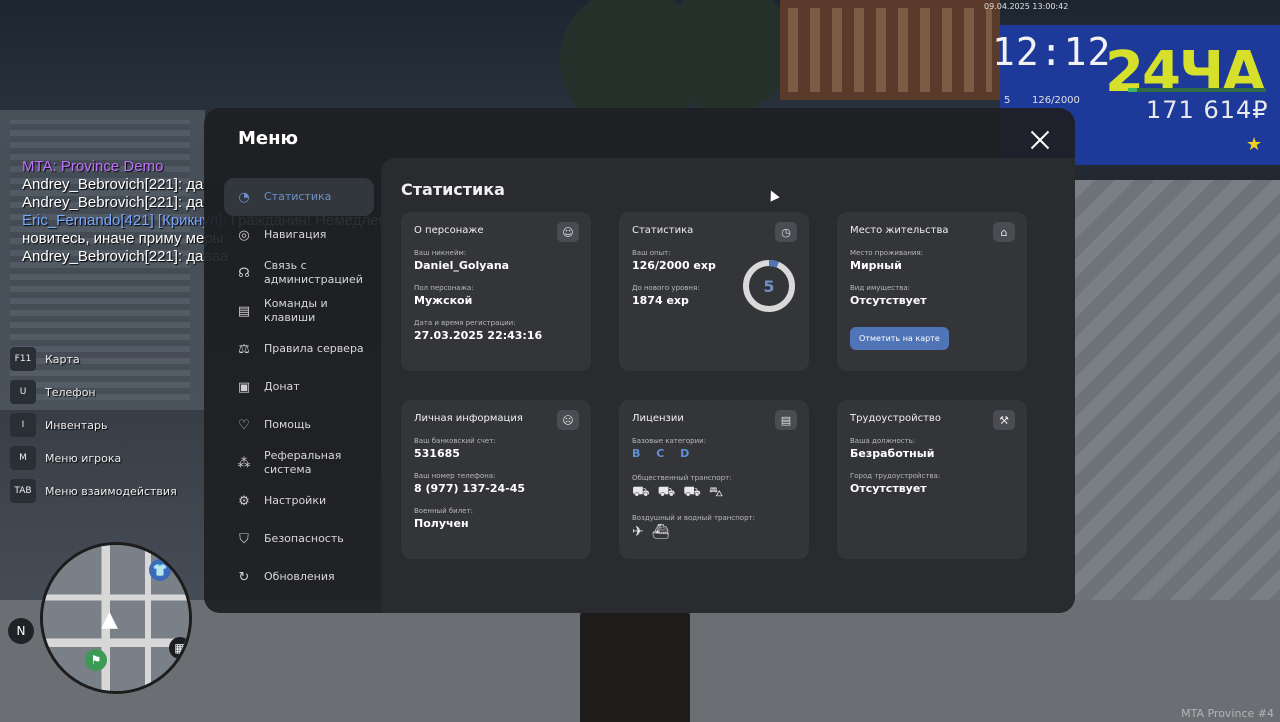  Describe the element at coordinates (895, 418) in the screenshot. I see `card-title: Трудоустройство` at that location.